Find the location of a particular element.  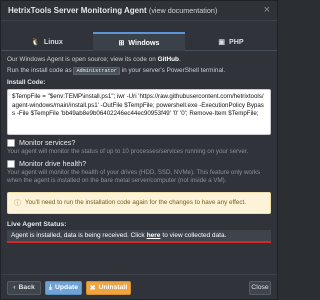

administrator-code: Administrator is located at coordinates (96, 70).